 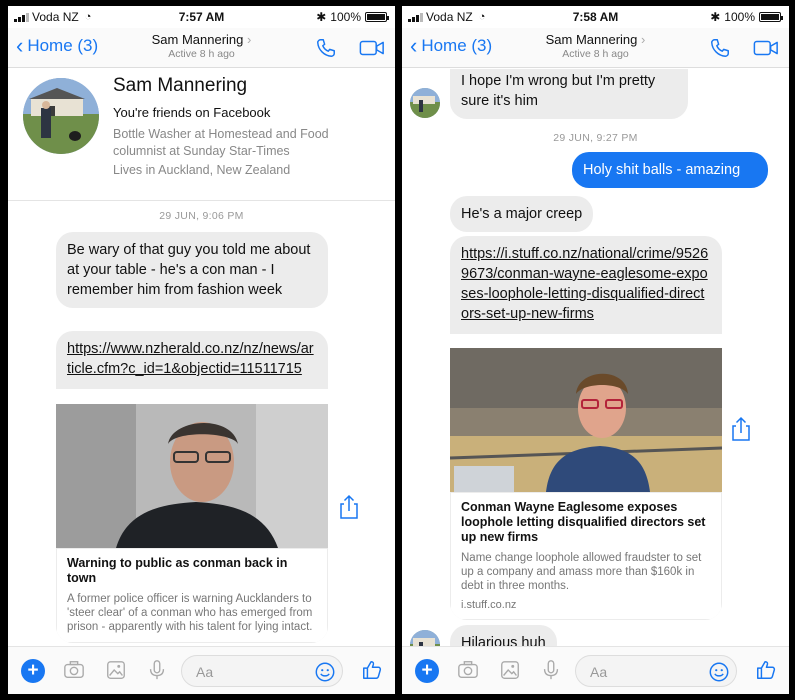 I want to click on message-timestamp: 29 JUN, 9:06 PM, so click(x=201, y=216).